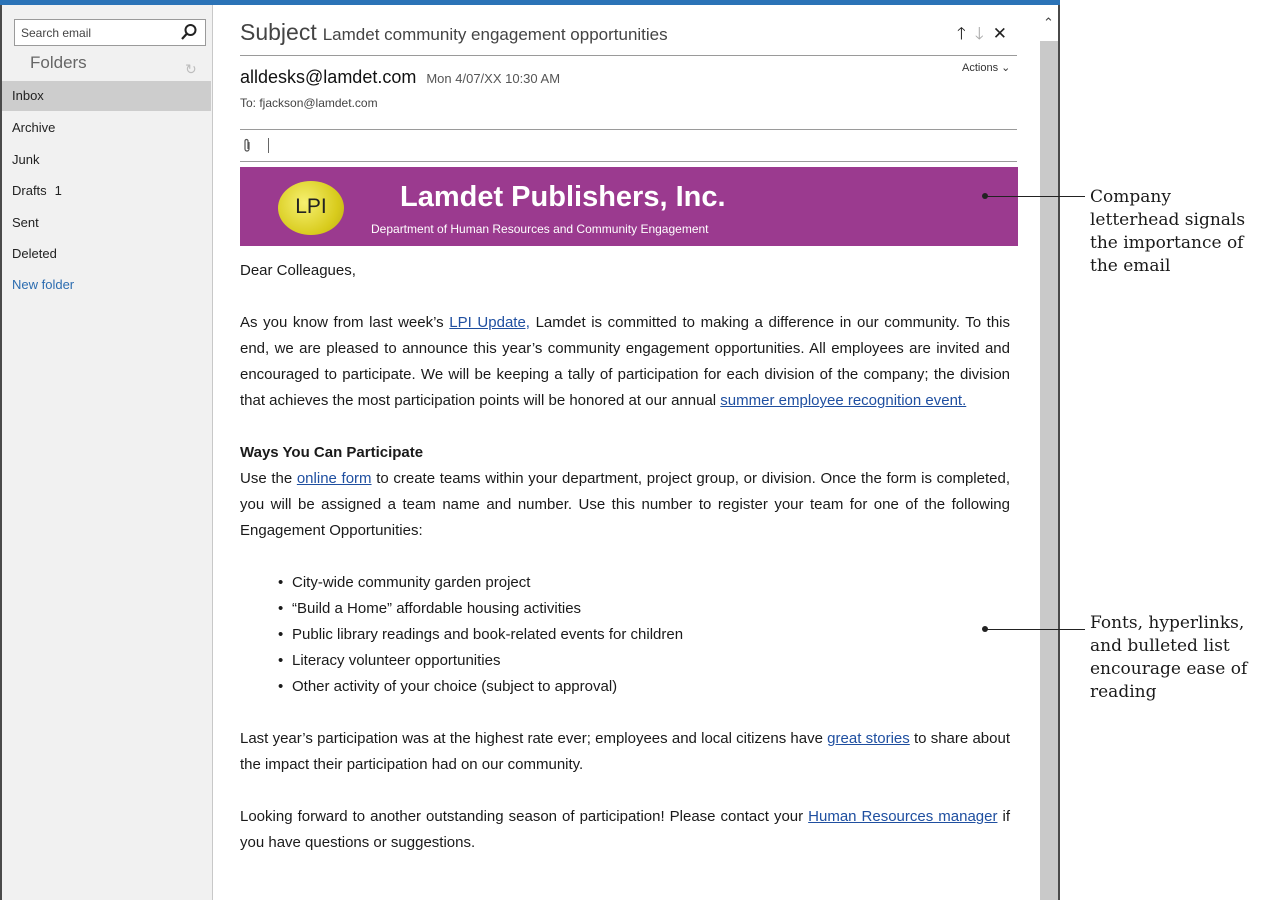  I want to click on actions-menu: Actions ⌄, so click(986, 67).